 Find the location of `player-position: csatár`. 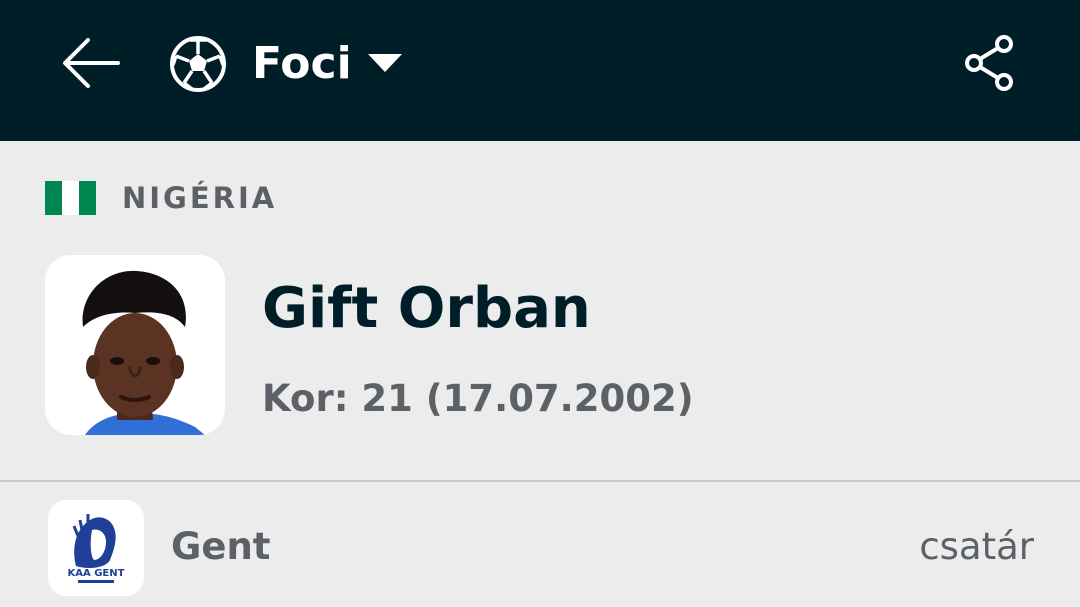

player-position: csatár is located at coordinates (976, 546).